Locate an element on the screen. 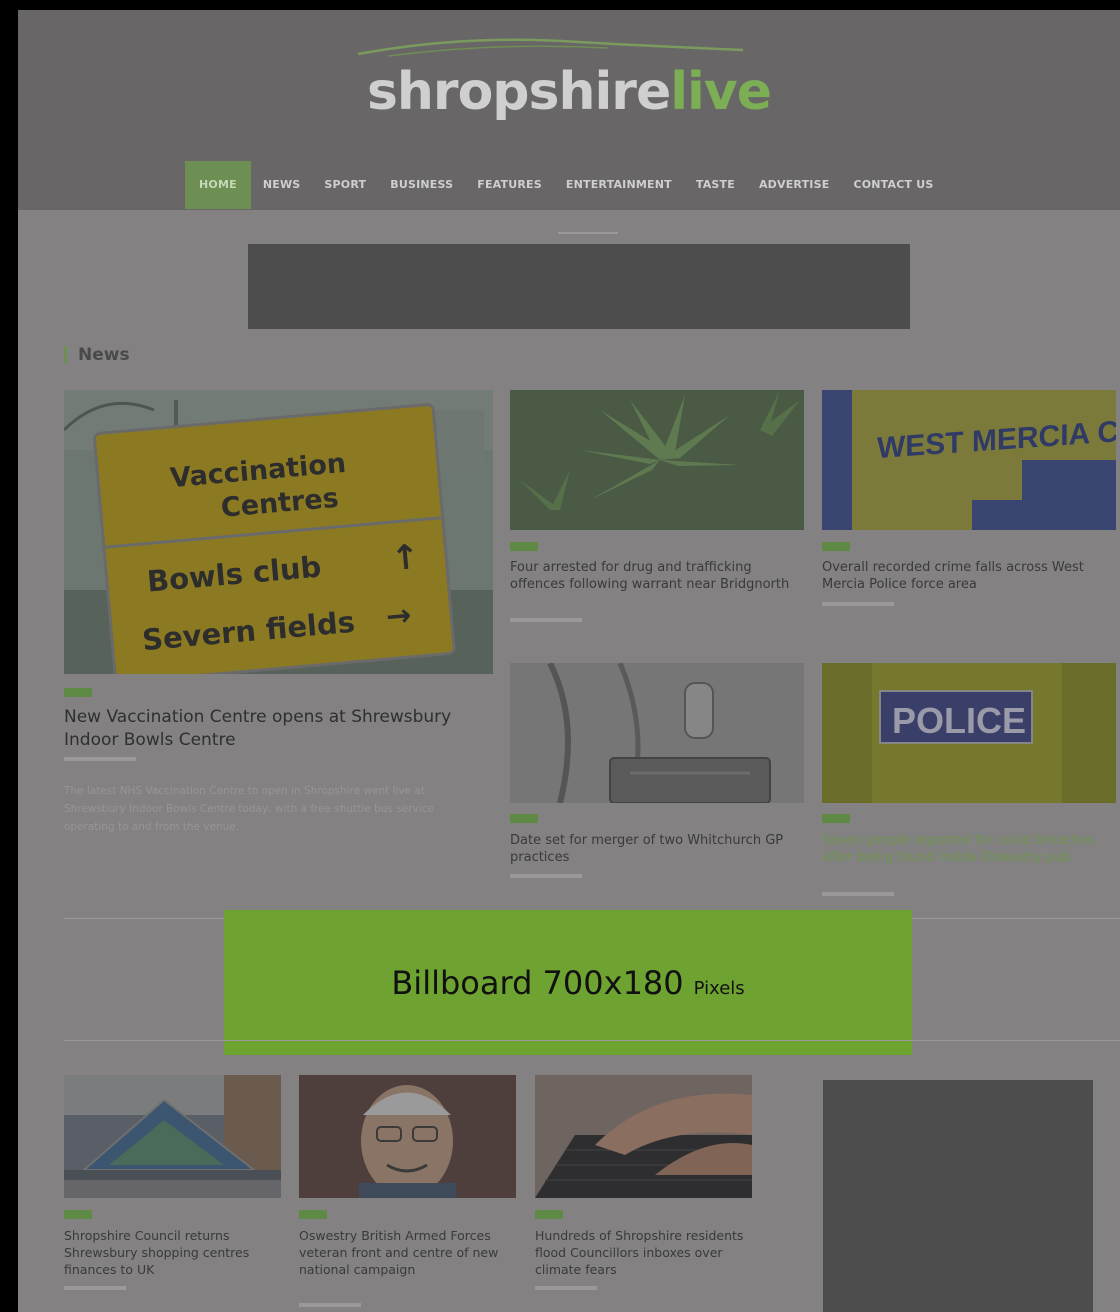 This screenshot has width=1120, height=1312. article-image-police: POLICE is located at coordinates (969, 733).